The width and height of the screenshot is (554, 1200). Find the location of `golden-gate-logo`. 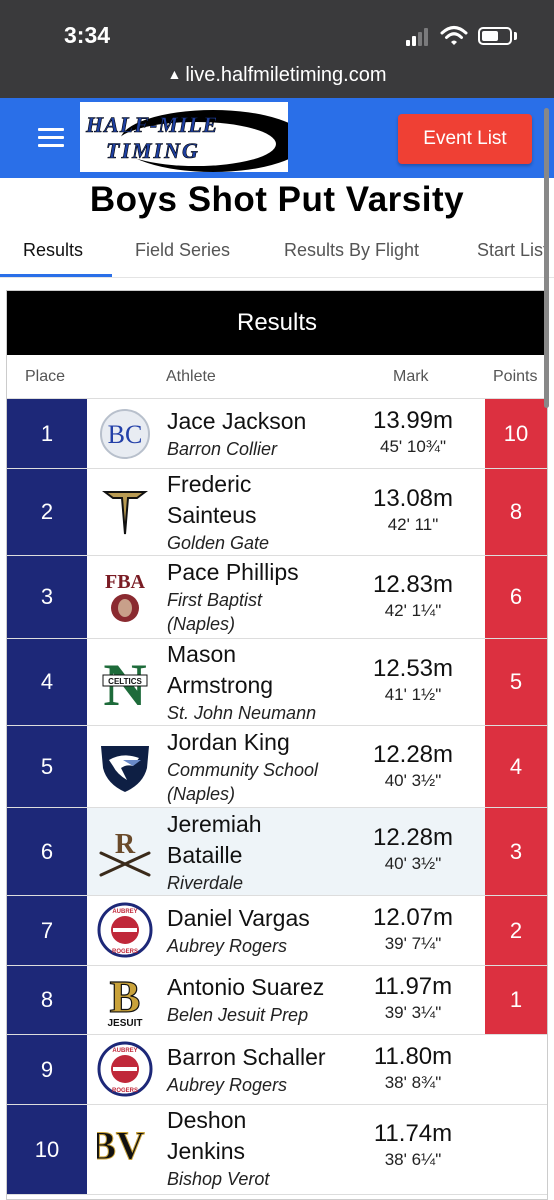

golden-gate-logo is located at coordinates (125, 513).